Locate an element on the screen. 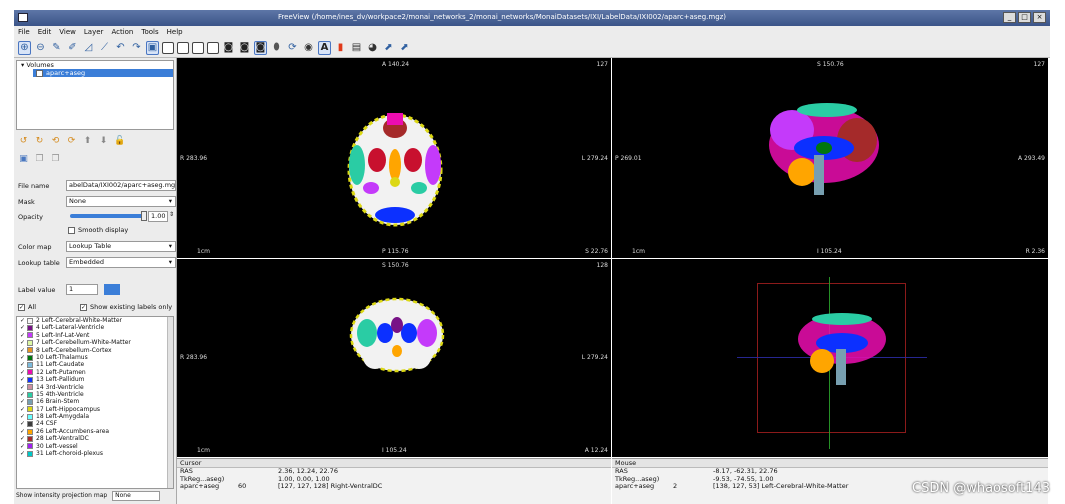  recon-edit-icon: ✐ is located at coordinates (72, 48).